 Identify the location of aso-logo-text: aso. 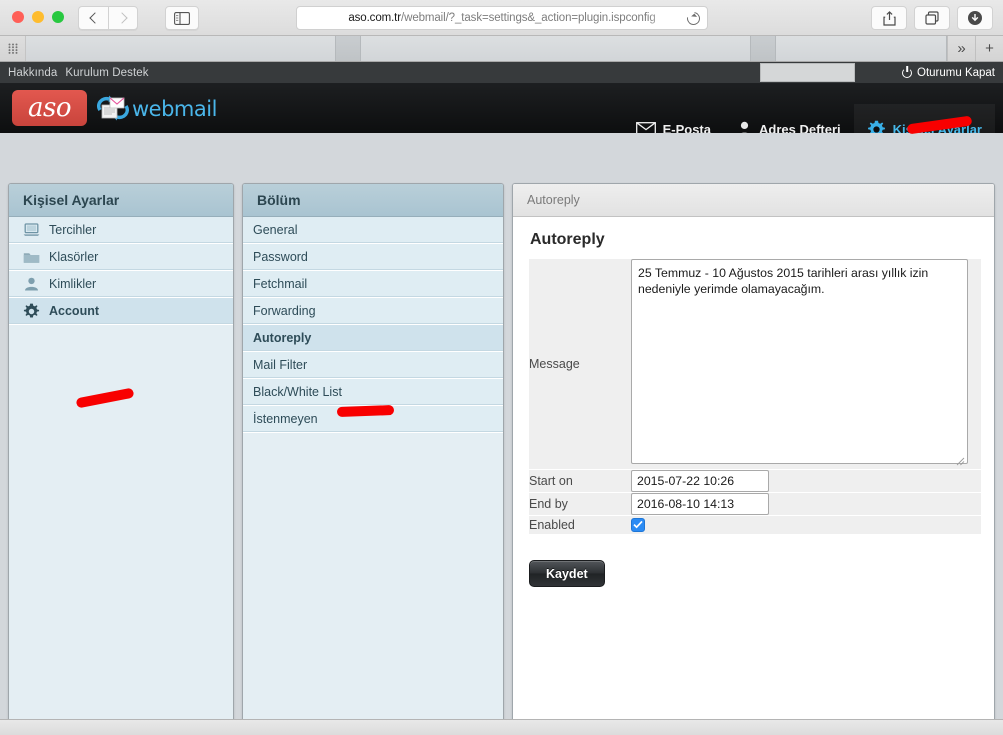
(50, 108).